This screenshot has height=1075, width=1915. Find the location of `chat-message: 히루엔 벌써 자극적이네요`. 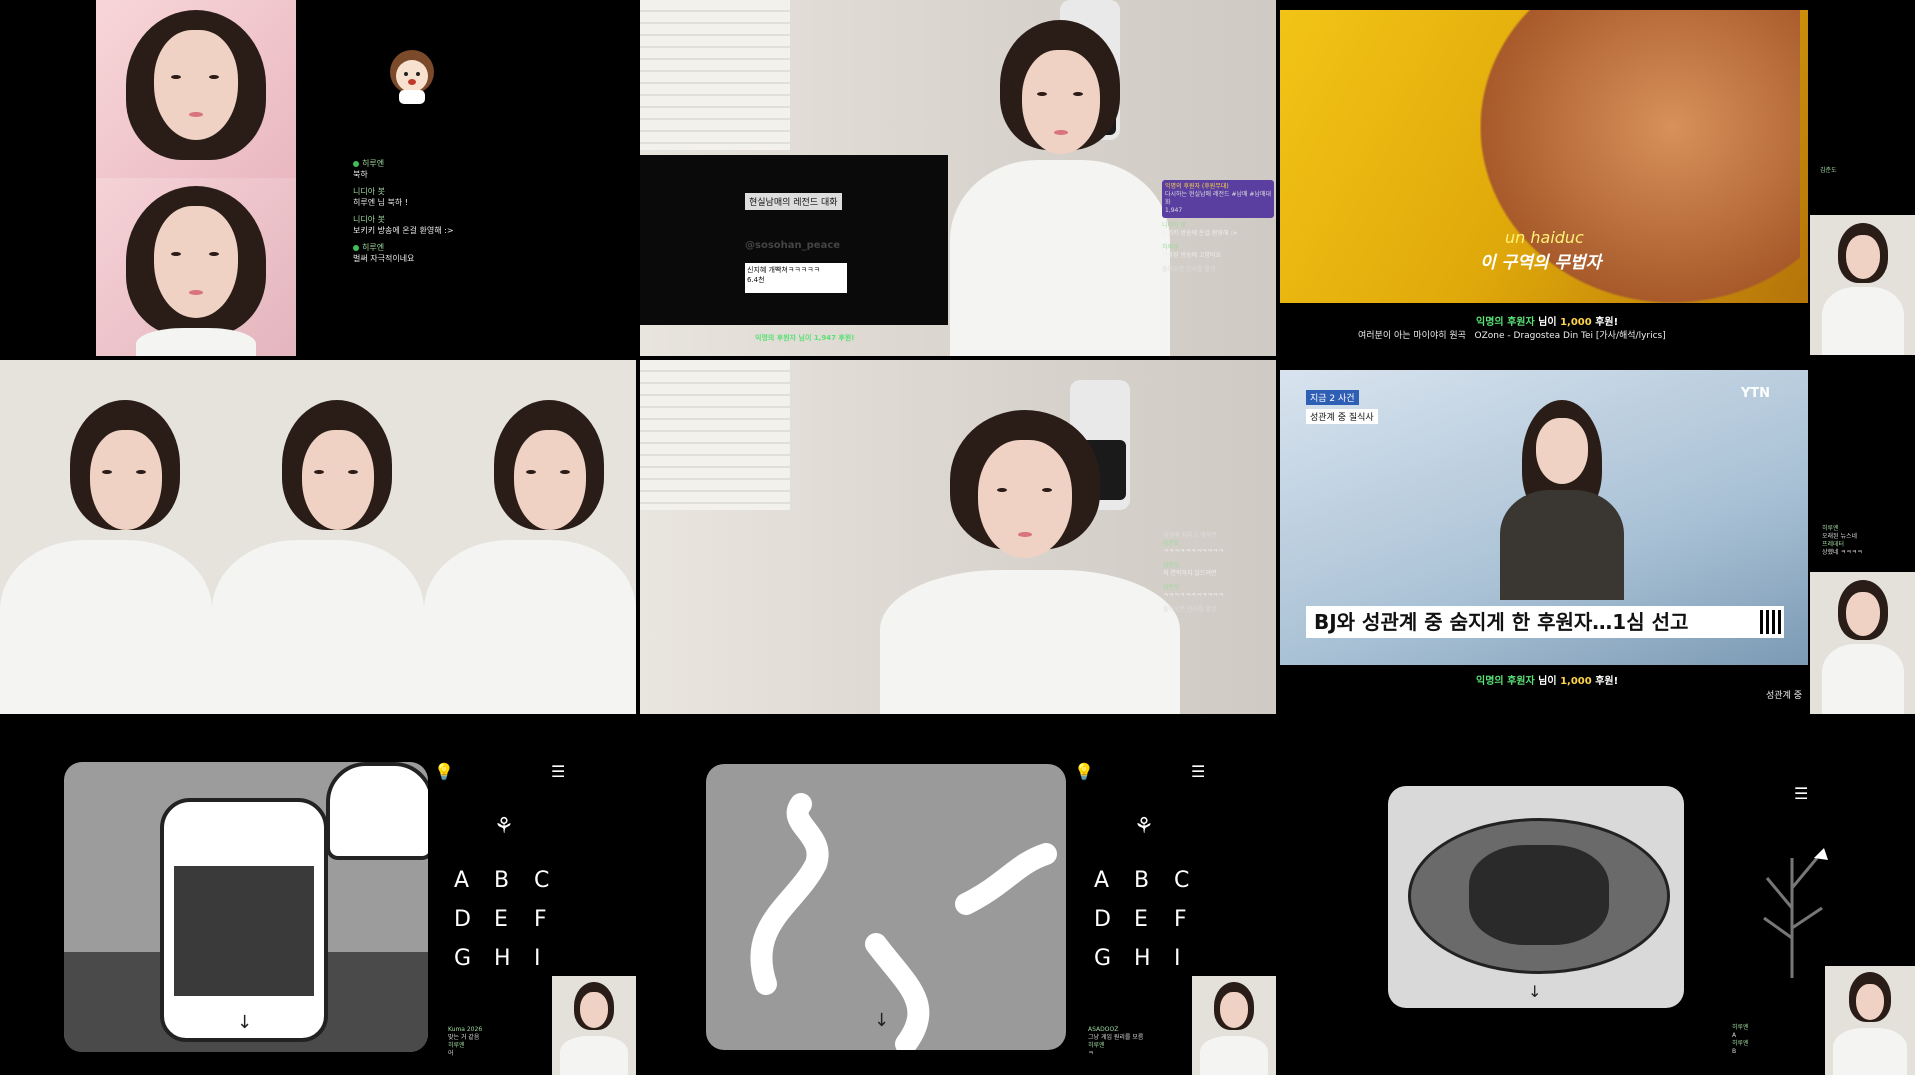

chat-message: 히루엔 벌써 자극적이네요 is located at coordinates (384, 253).